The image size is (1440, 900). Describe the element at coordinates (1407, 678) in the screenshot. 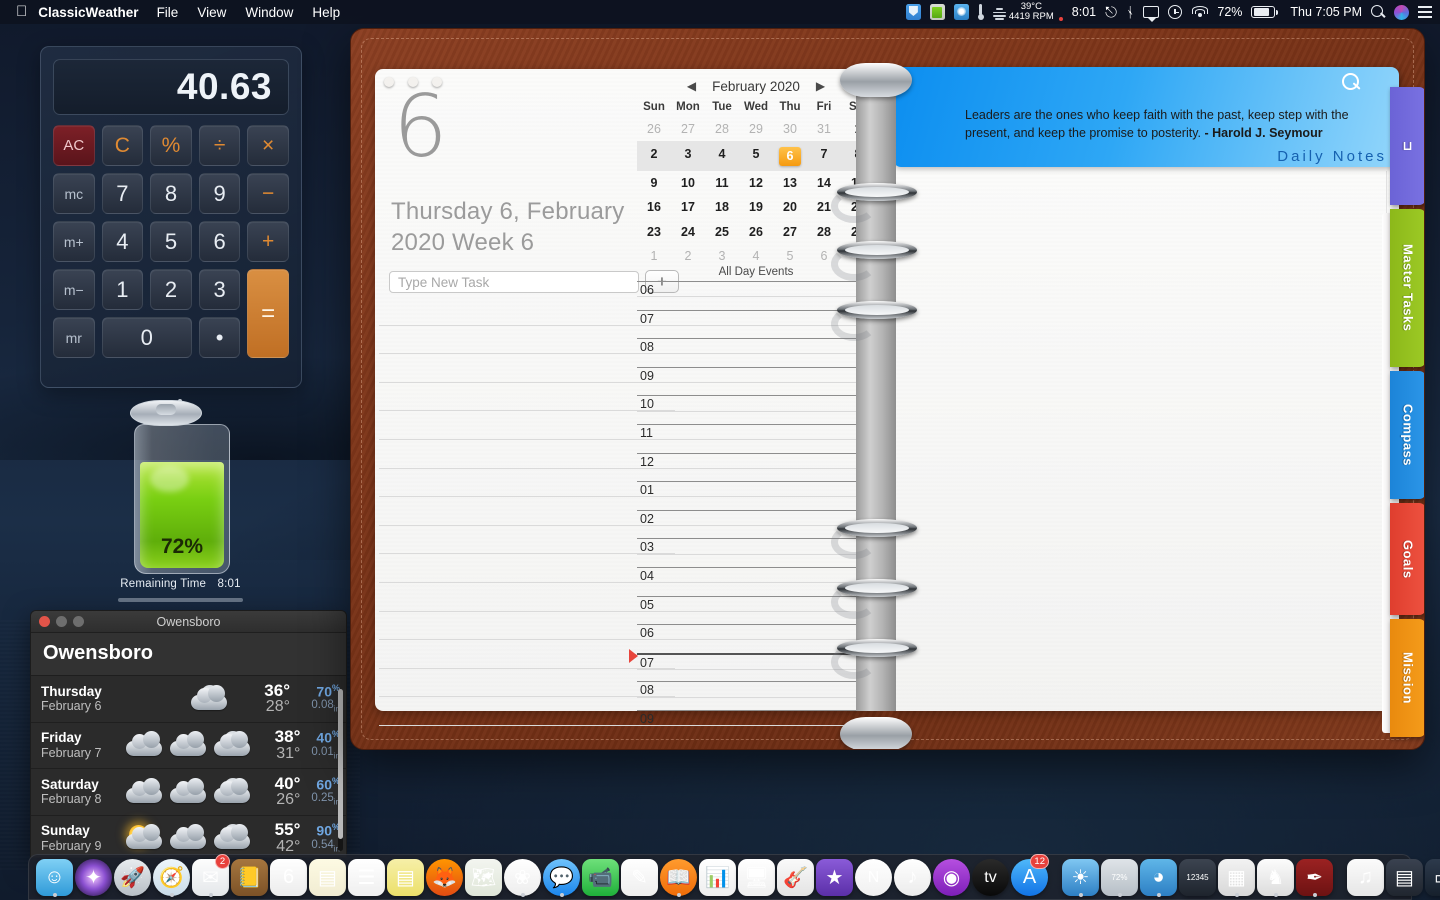

I see `sidebar-item-mission: Mission` at that location.